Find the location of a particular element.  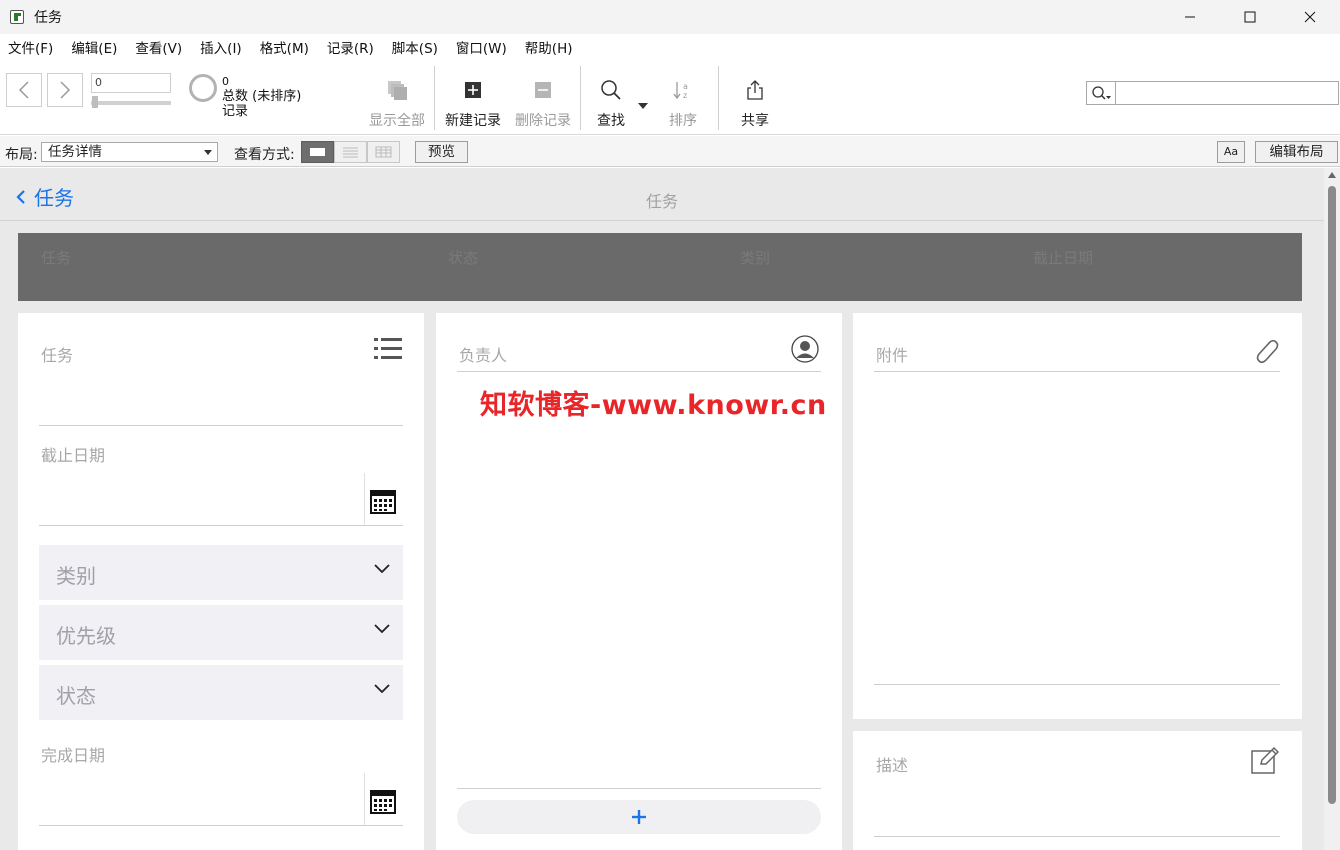

status-dropdown: 状态 is located at coordinates (221, 692).